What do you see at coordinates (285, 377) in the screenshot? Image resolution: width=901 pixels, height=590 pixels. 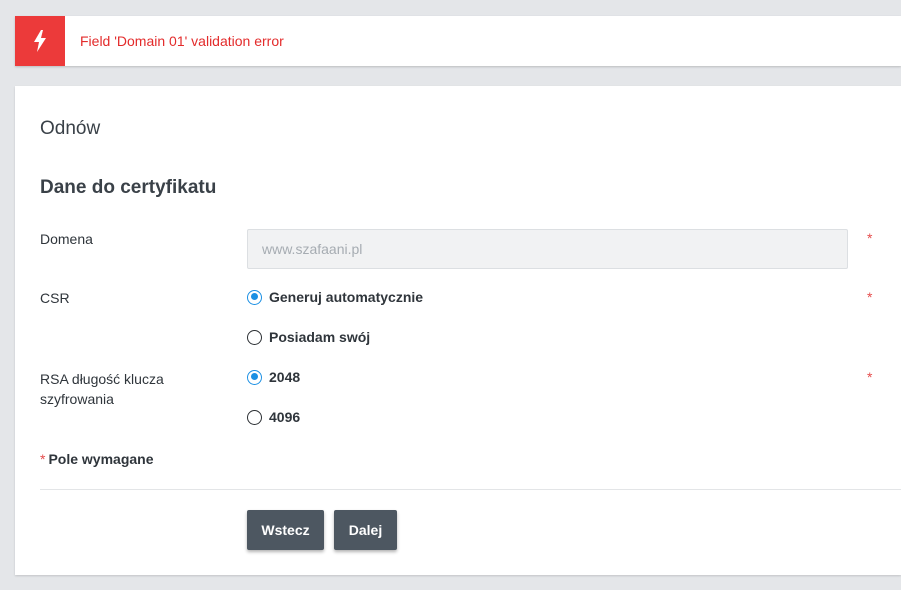 I see `rsa-2048-label: 2048` at bounding box center [285, 377].